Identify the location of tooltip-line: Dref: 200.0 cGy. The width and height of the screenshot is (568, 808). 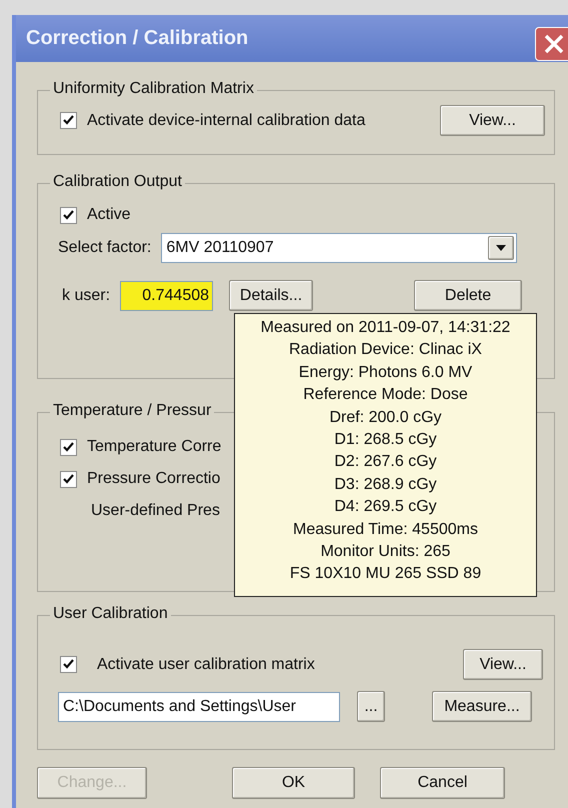
(385, 418).